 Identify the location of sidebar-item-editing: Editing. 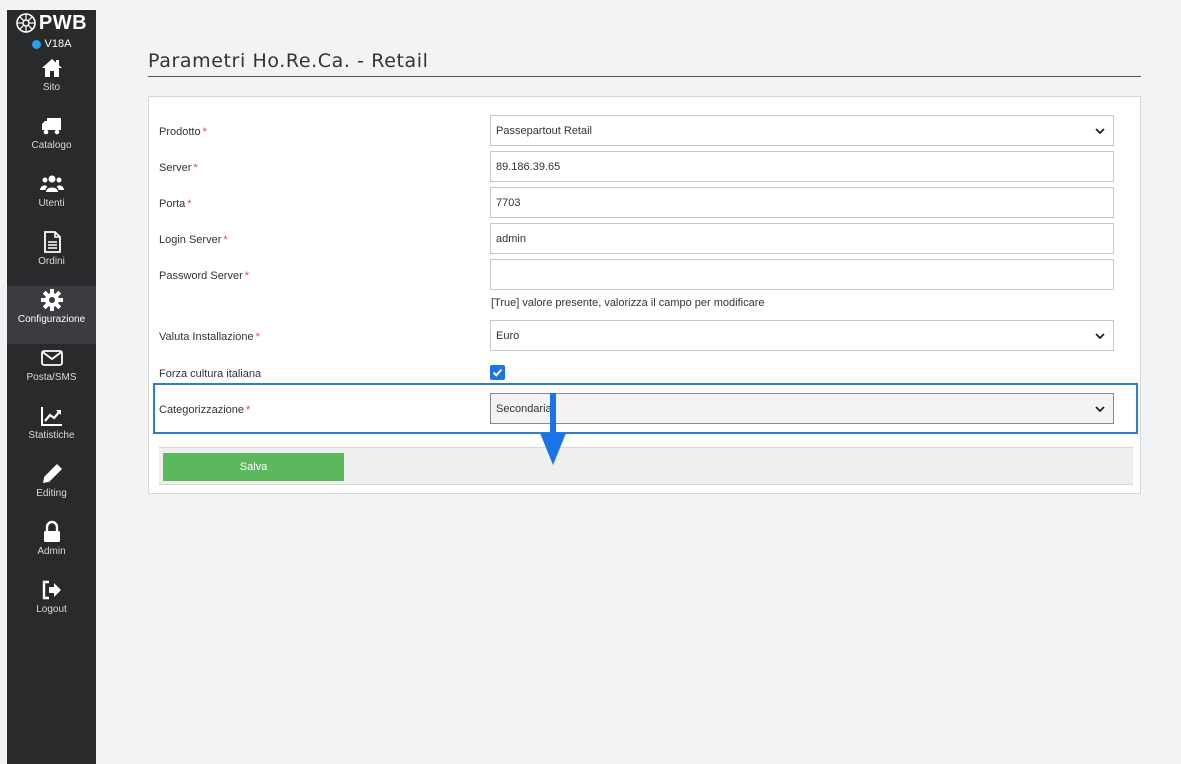
(51, 489).